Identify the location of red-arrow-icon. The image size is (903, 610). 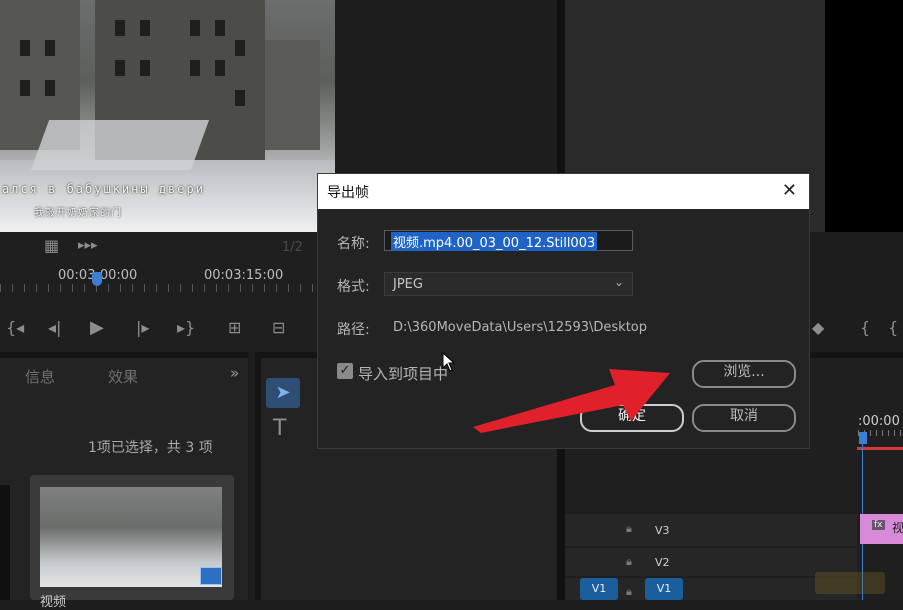
(571, 401).